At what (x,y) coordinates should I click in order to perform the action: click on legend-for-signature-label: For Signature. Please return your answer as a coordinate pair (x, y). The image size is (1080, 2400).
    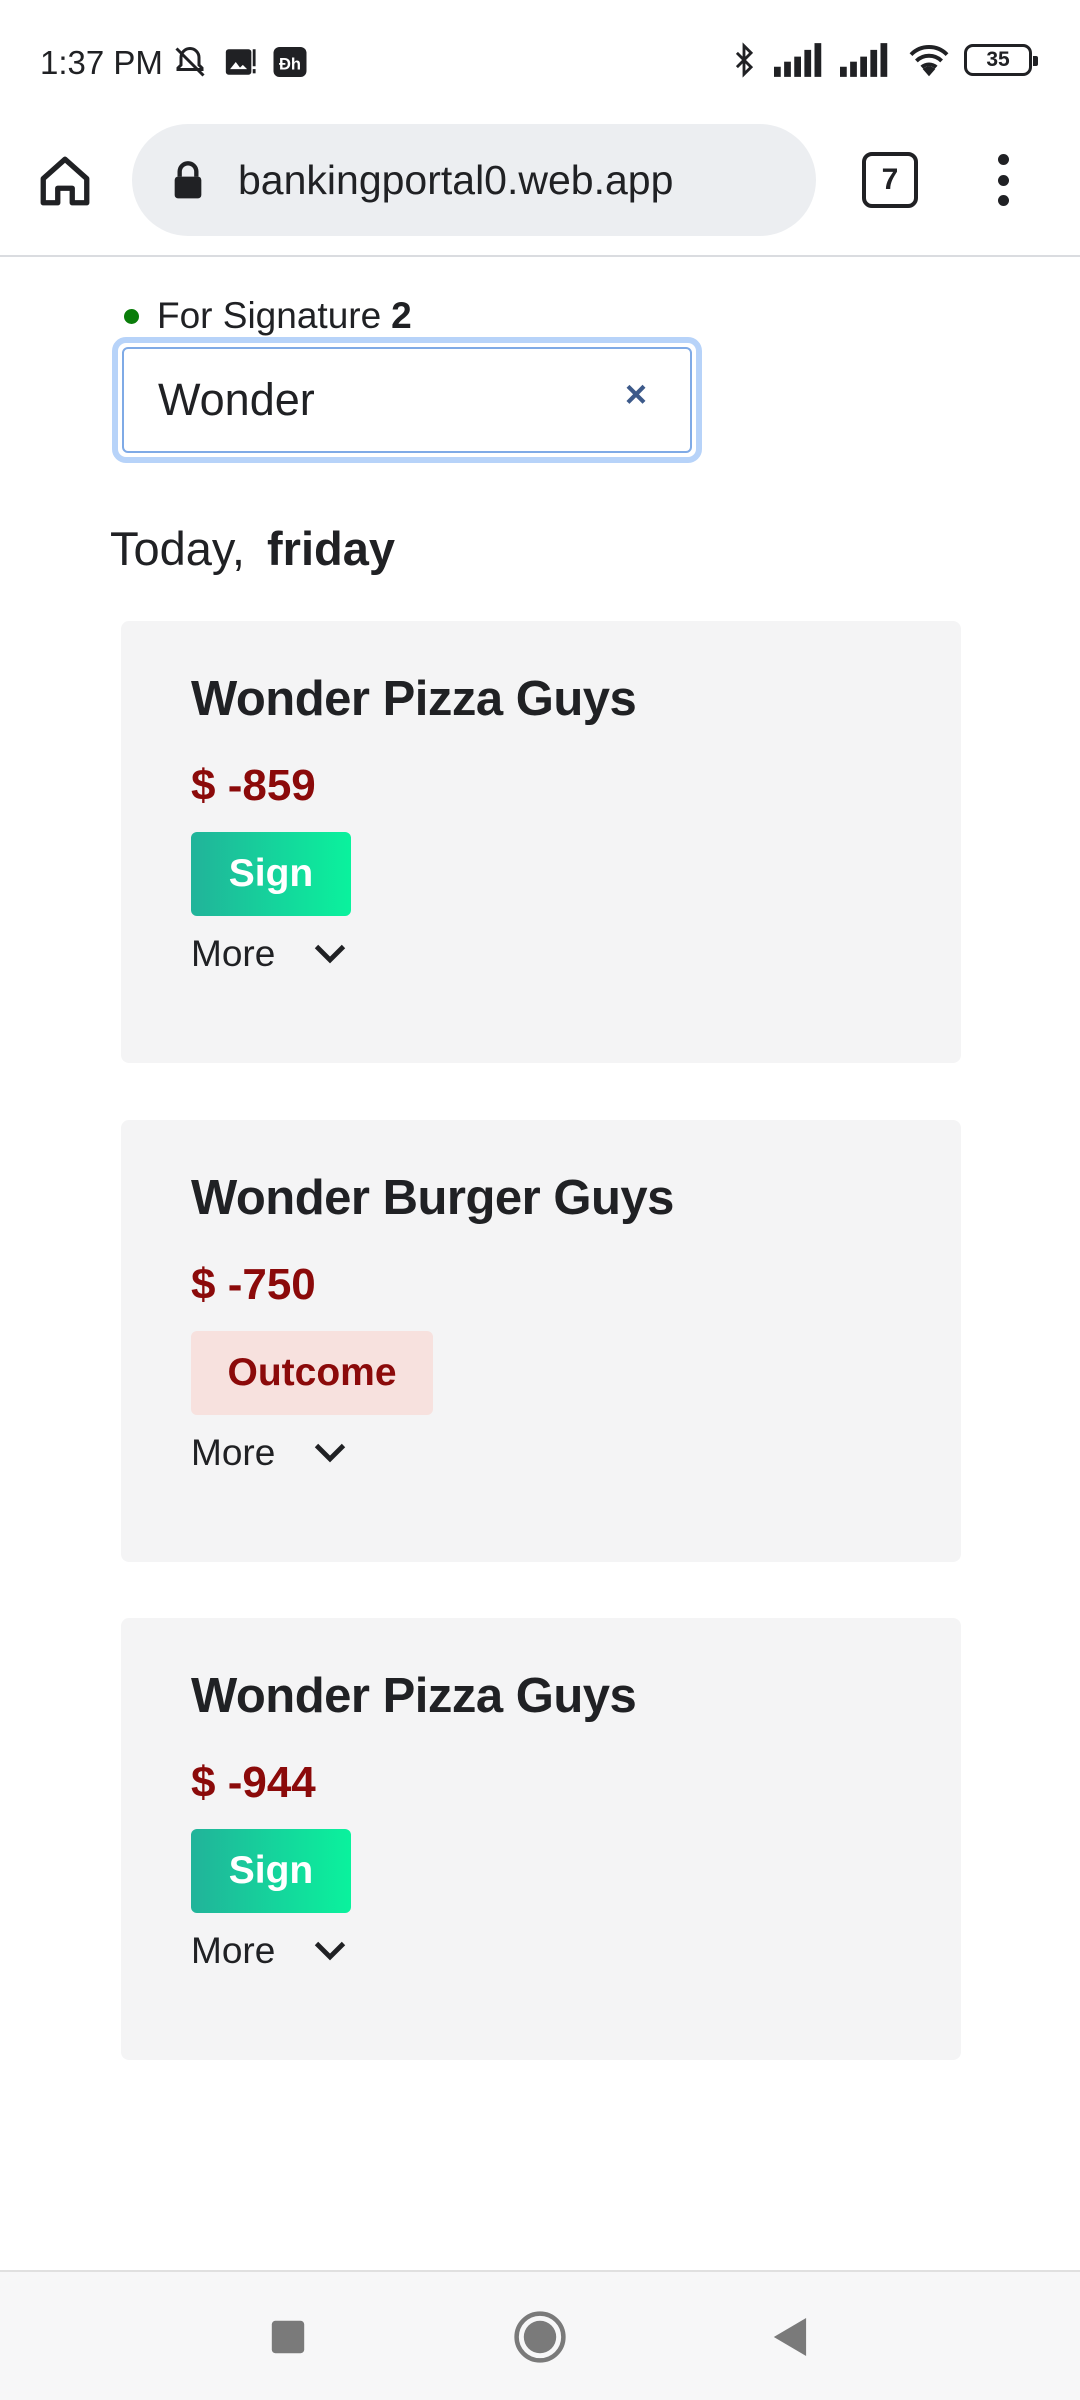
    Looking at the image, I should click on (269, 315).